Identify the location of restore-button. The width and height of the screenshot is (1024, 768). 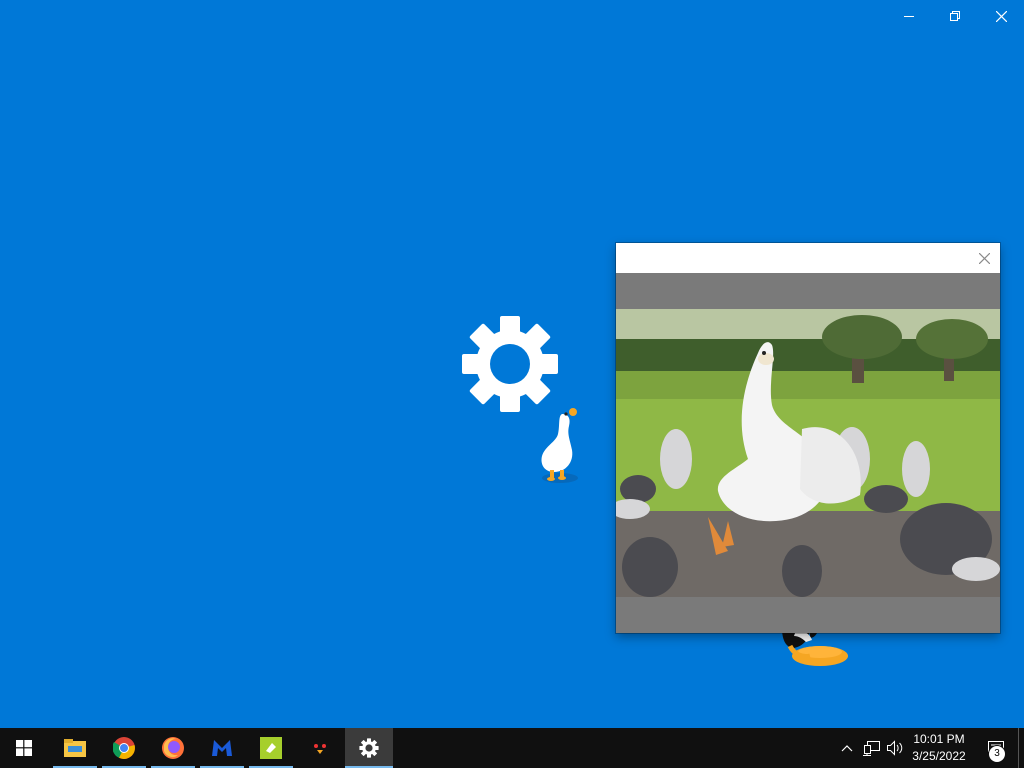
(955, 16).